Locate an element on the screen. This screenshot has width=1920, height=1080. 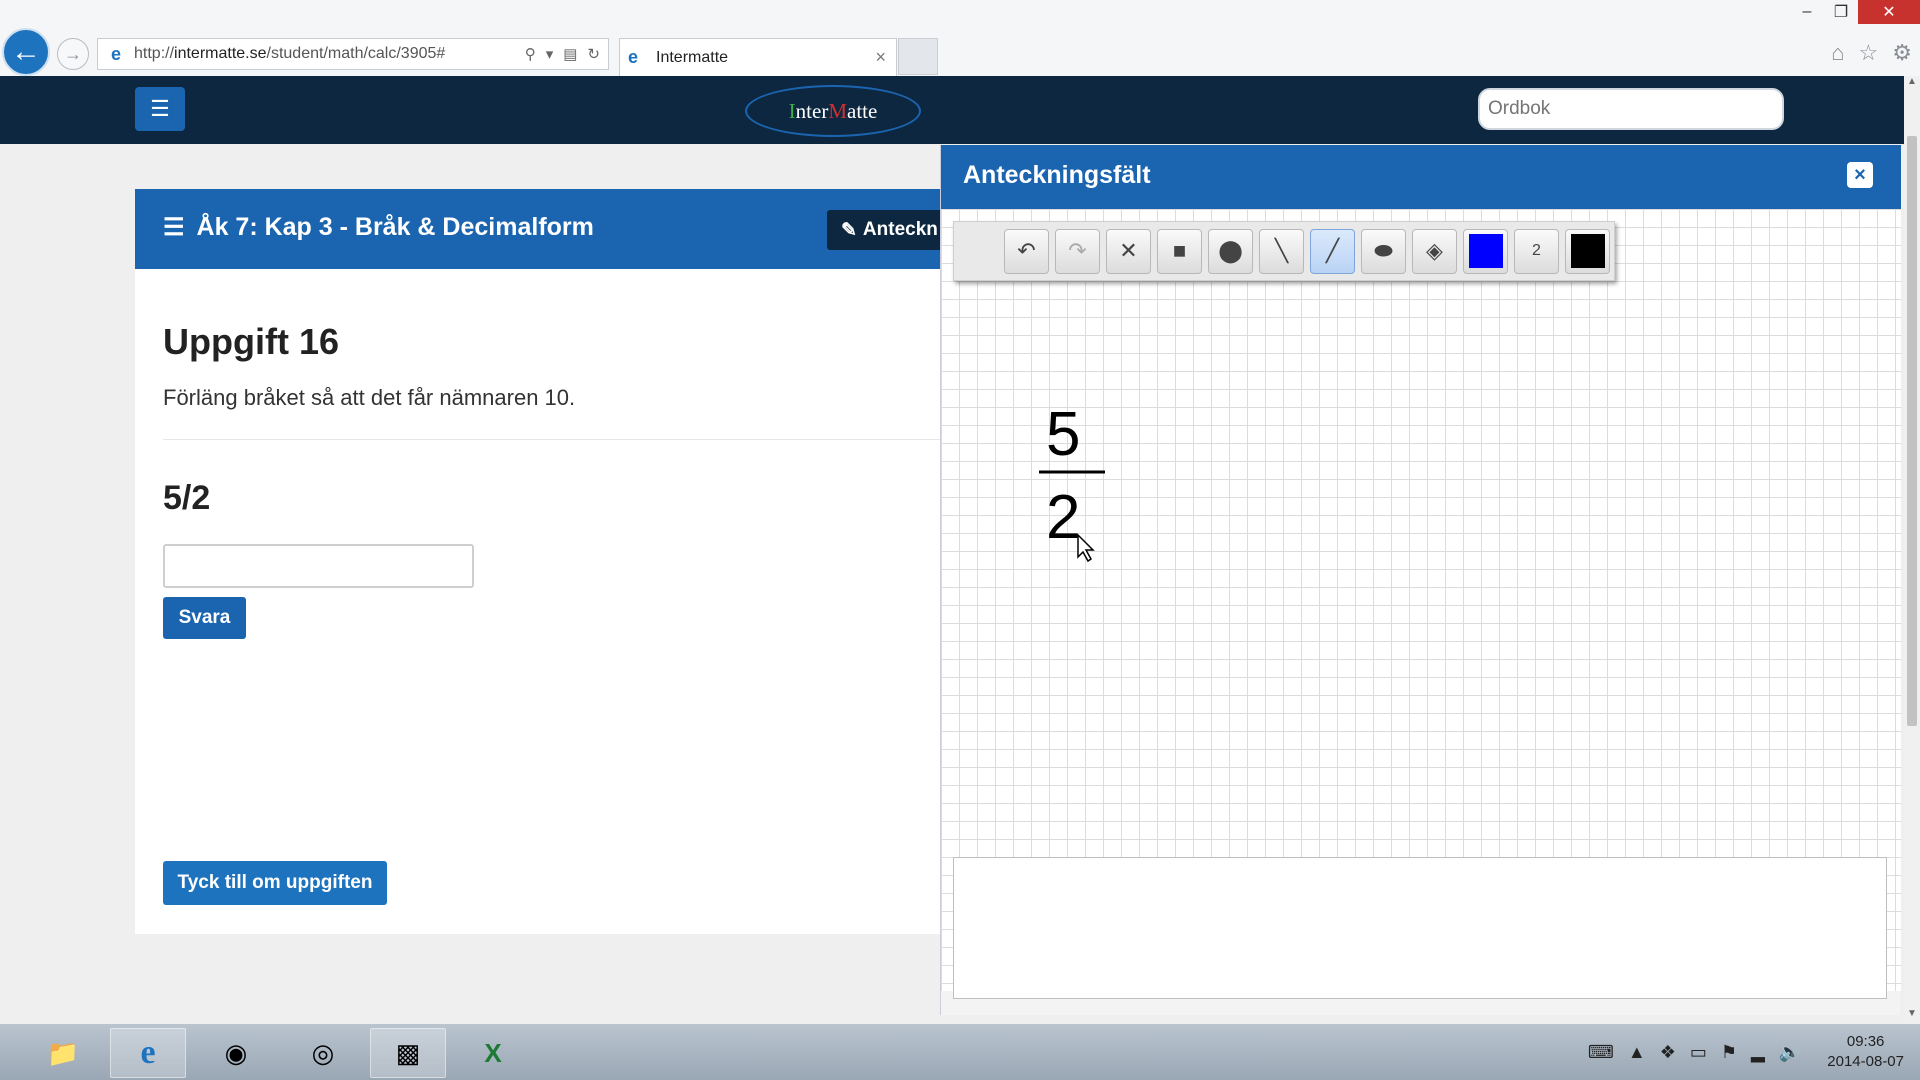
volume-icon: 🔊 is located at coordinates (1790, 1052).